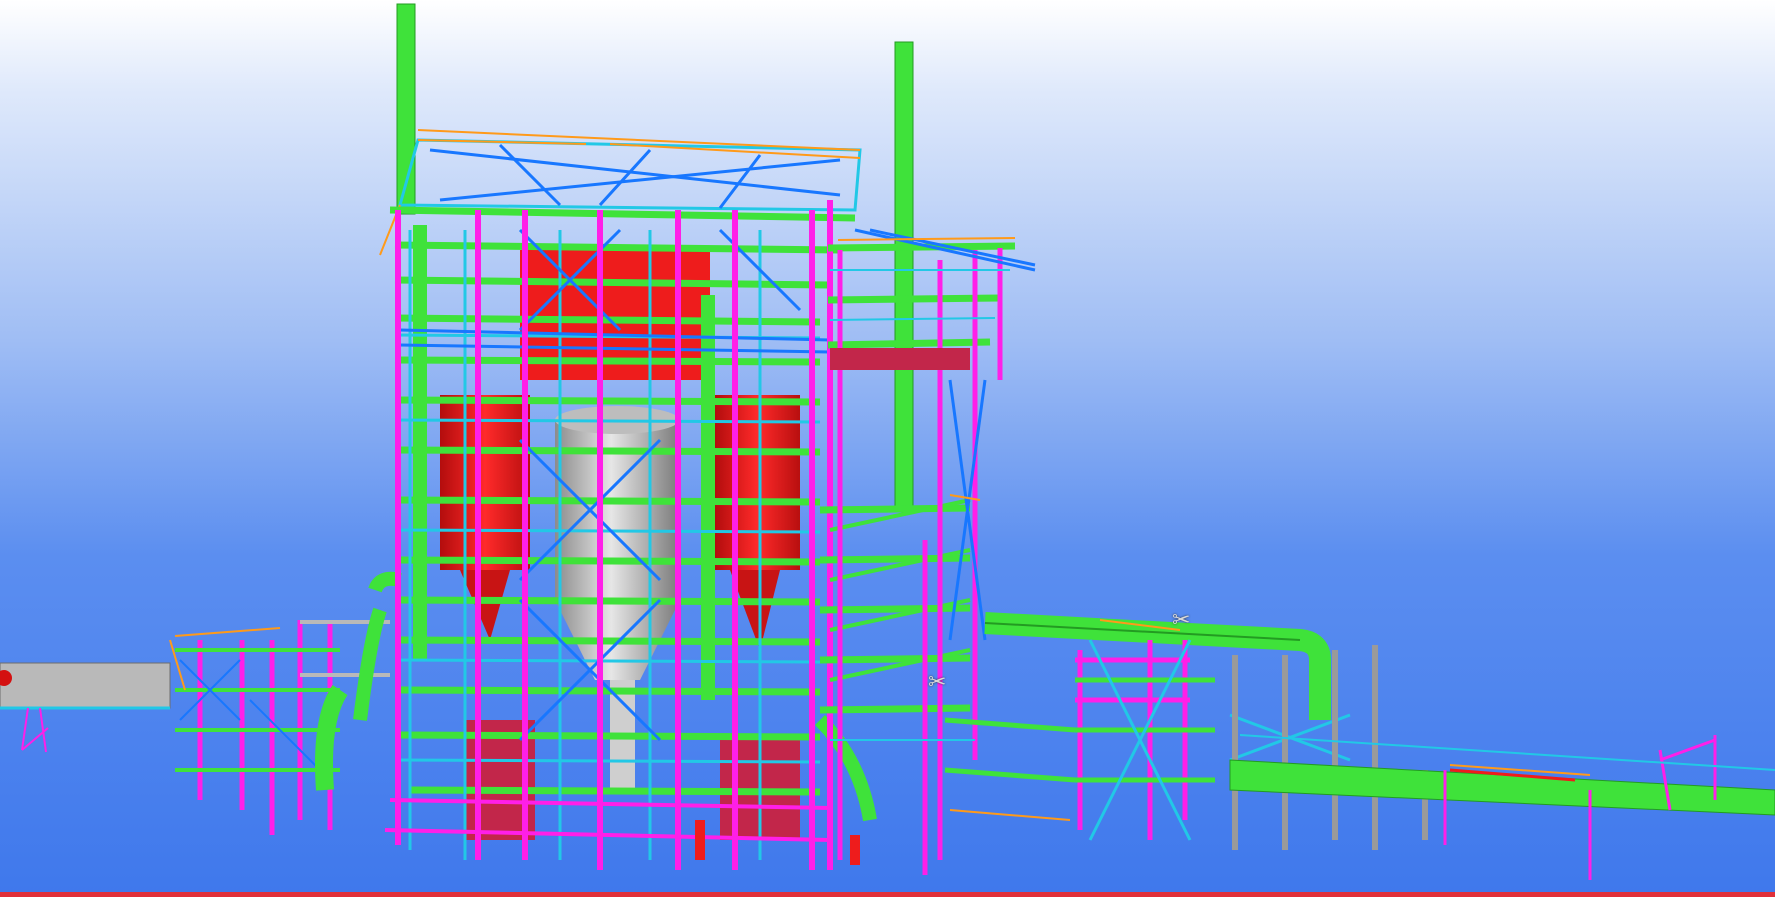 The width and height of the screenshot is (1775, 897). What do you see at coordinates (1147, 730) in the screenshot?
I see `small-tower` at bounding box center [1147, 730].